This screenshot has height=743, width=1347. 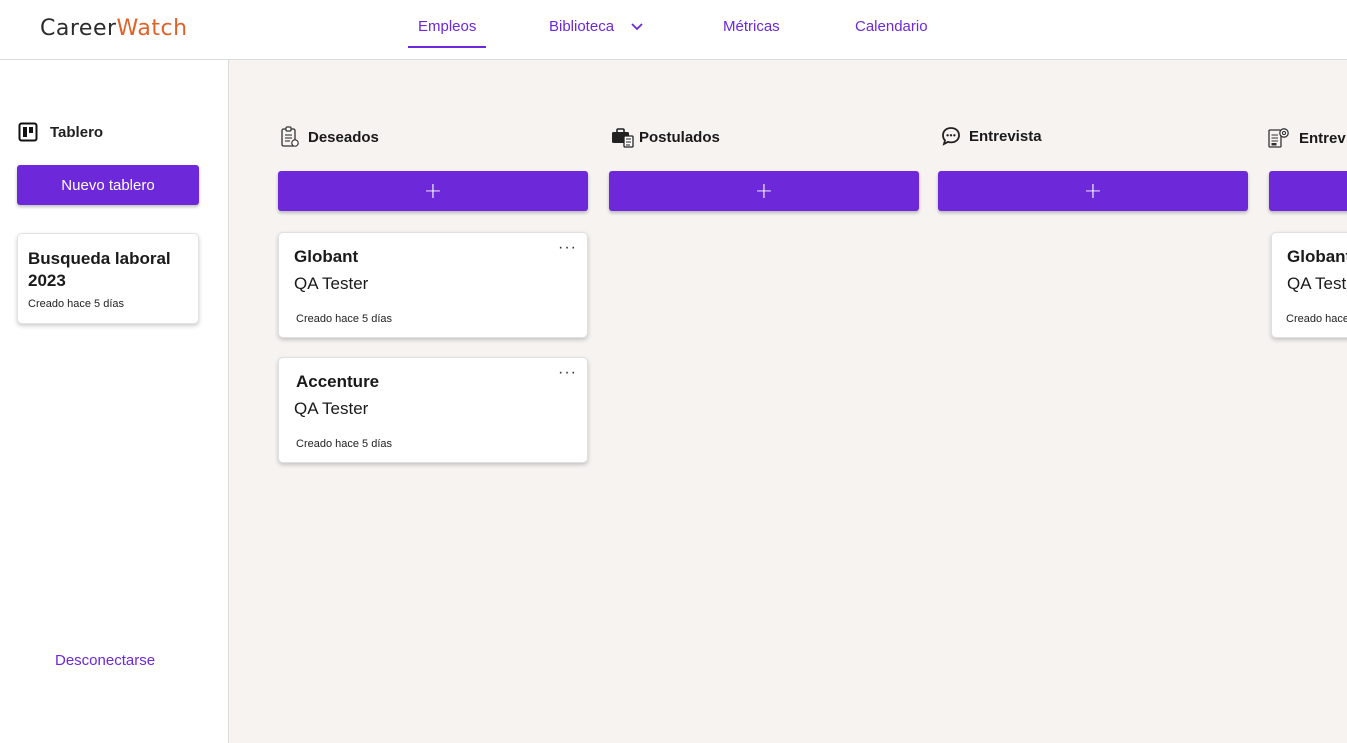 What do you see at coordinates (105, 660) in the screenshot?
I see `logout-link: Desconectarse` at bounding box center [105, 660].